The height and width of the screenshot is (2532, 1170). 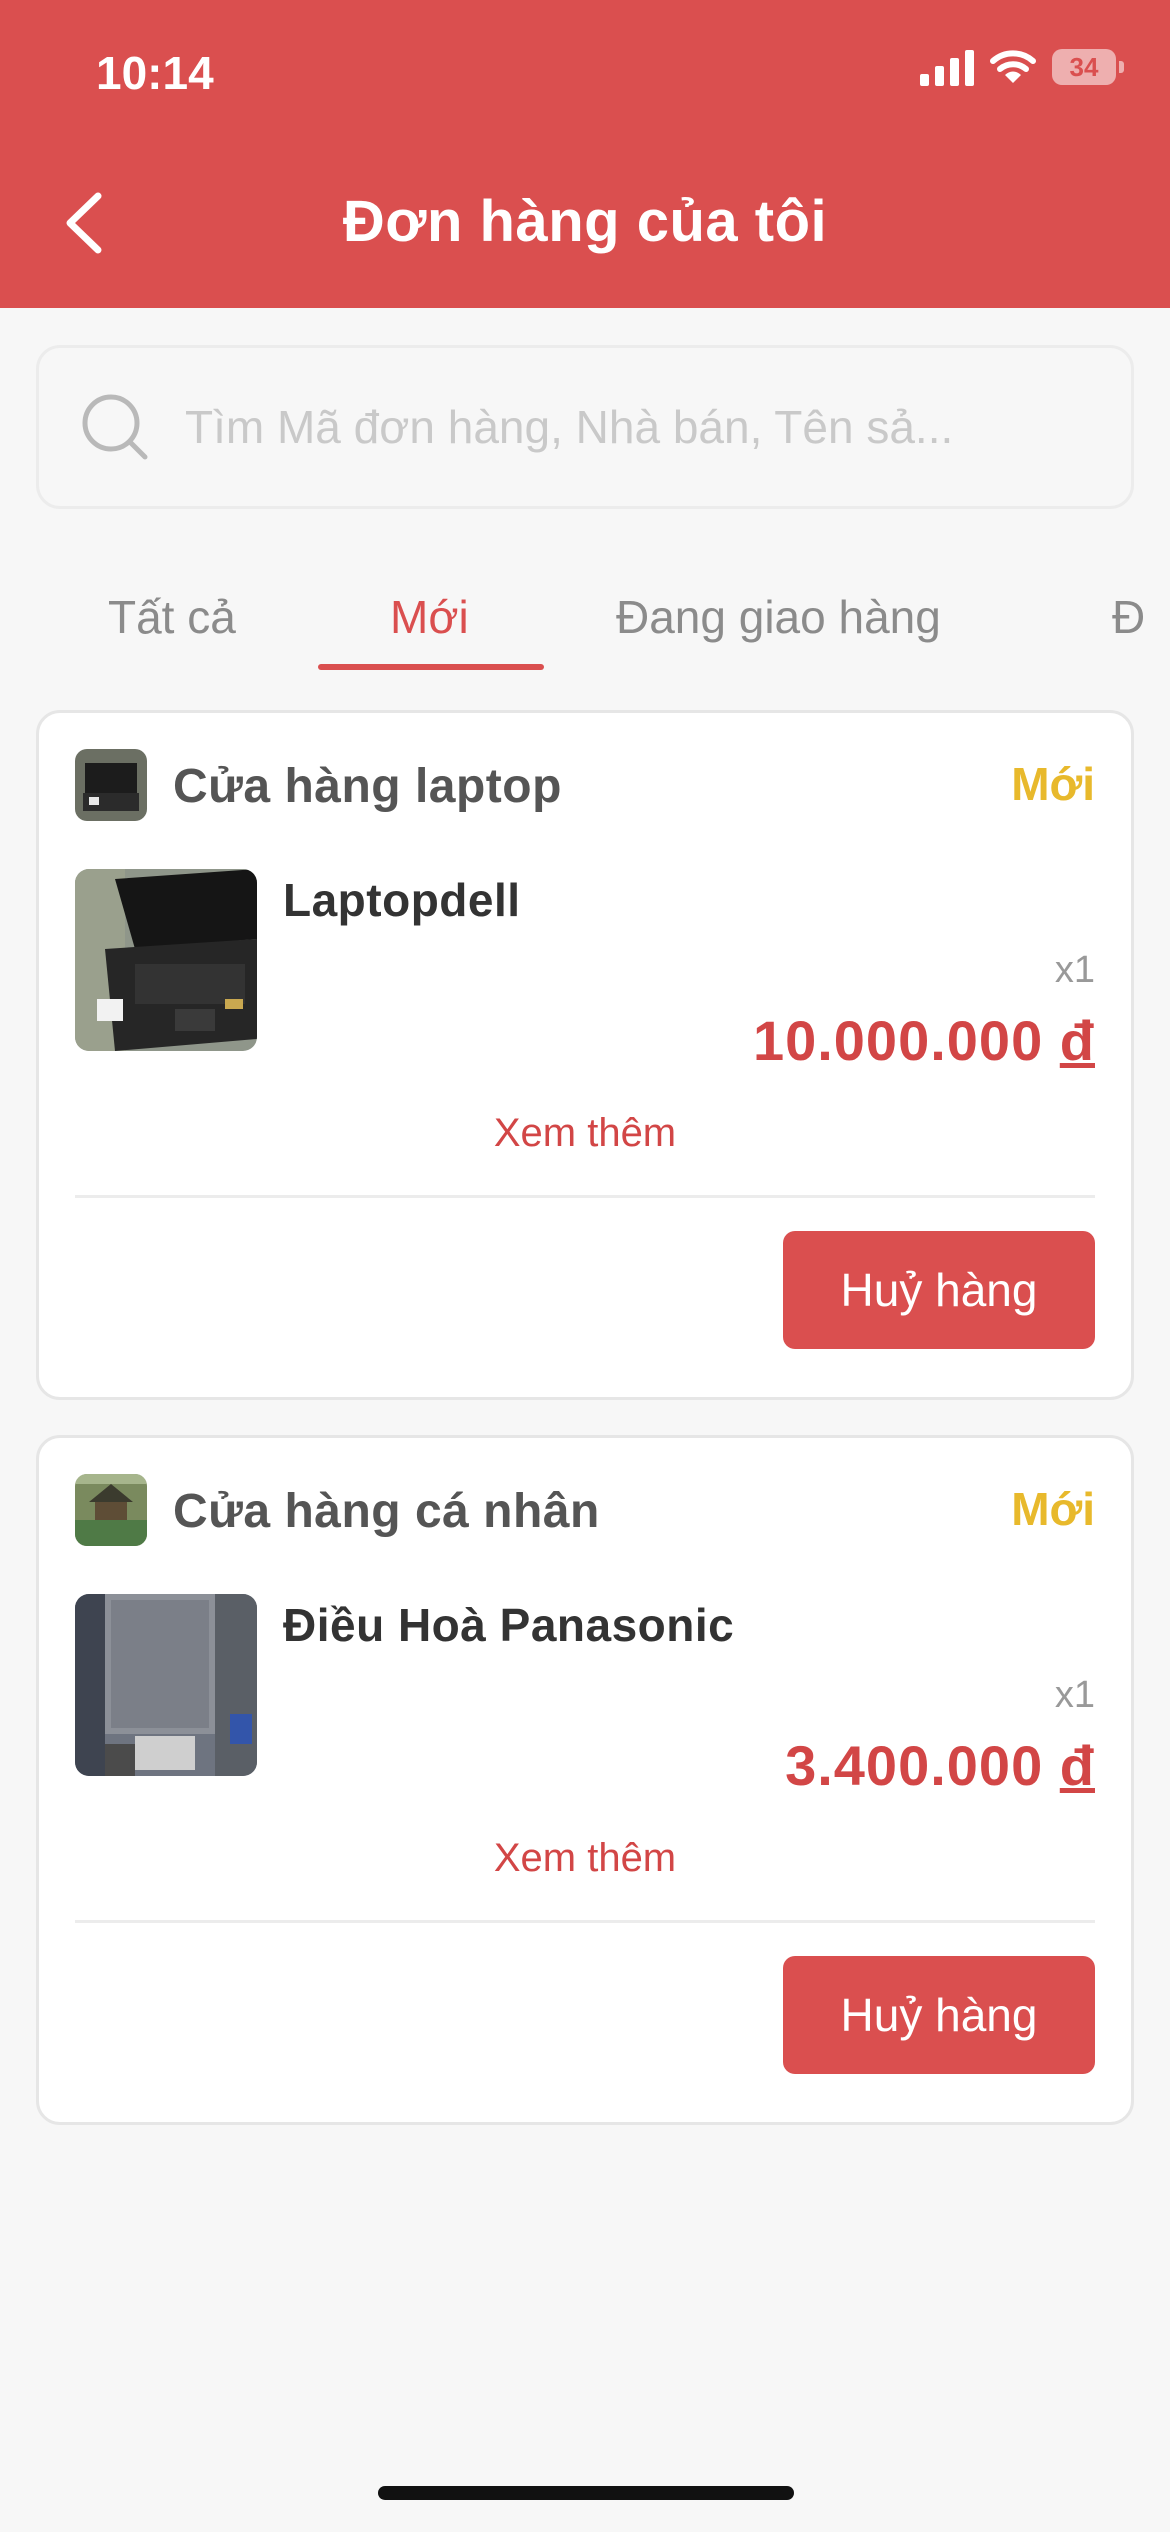 What do you see at coordinates (947, 67) in the screenshot?
I see `cellular-signal-icon` at bounding box center [947, 67].